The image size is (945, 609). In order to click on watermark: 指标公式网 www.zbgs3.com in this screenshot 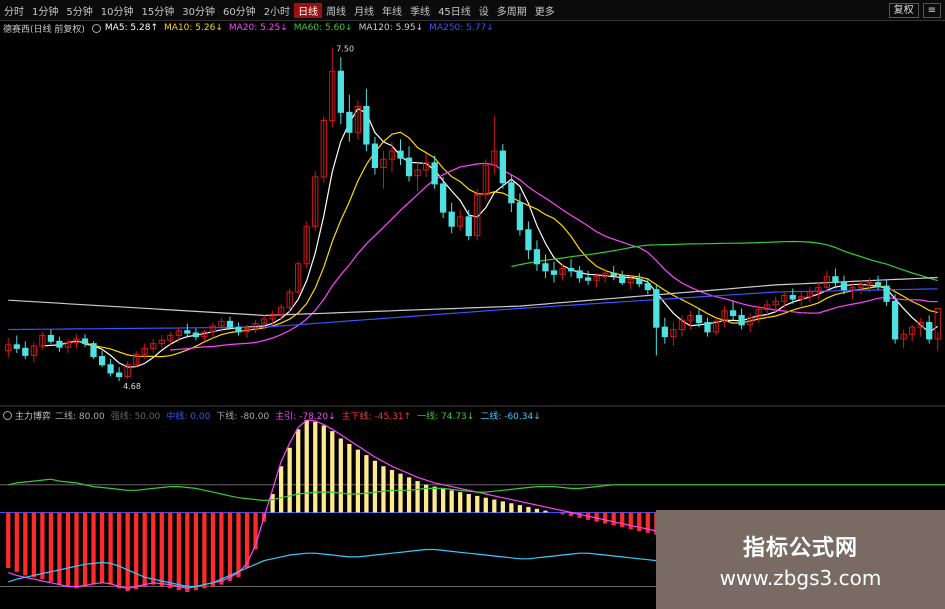, I will do `click(800, 559)`.